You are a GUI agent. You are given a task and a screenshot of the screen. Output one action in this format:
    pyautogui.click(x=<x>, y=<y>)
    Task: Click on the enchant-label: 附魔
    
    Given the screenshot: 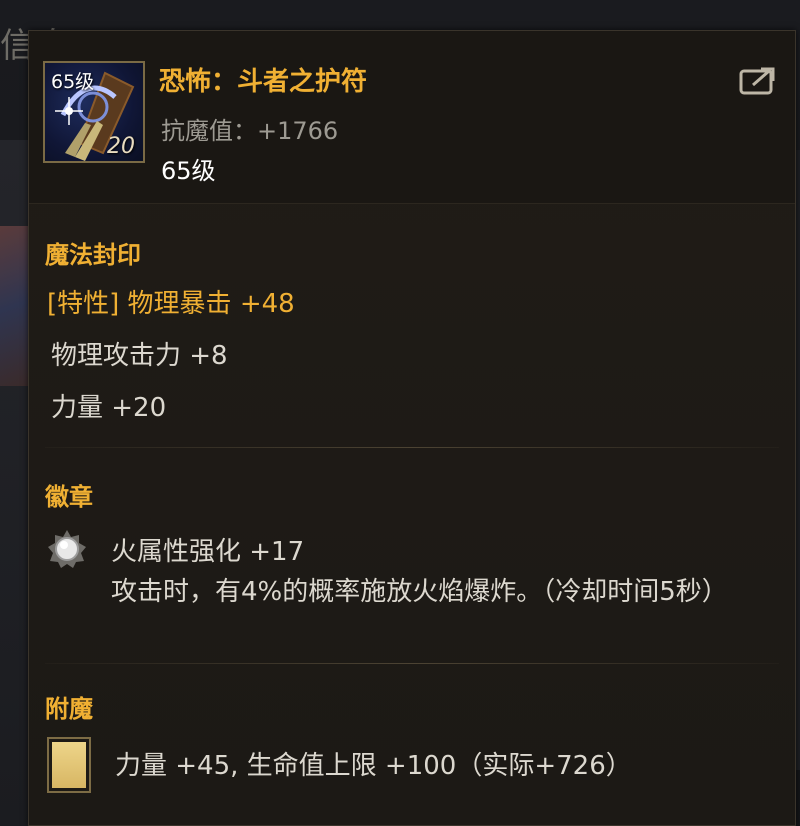 What is the action you would take?
    pyautogui.click(x=69, y=709)
    